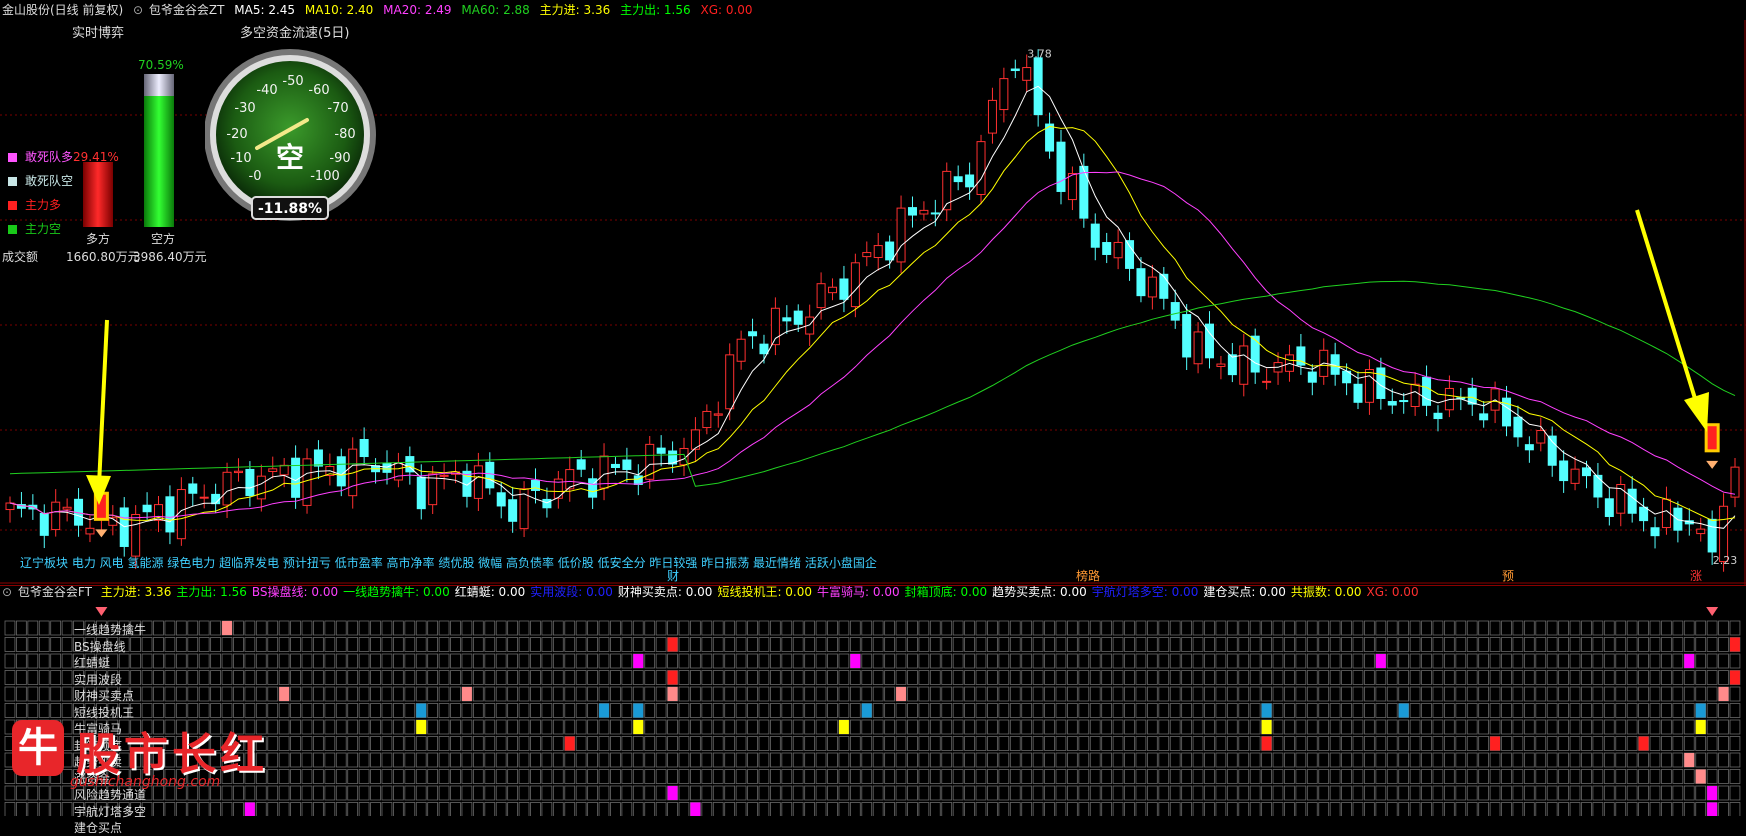 The image size is (1746, 836). I want to click on stock-title: 金山股份(日线 前复权), so click(62, 10).